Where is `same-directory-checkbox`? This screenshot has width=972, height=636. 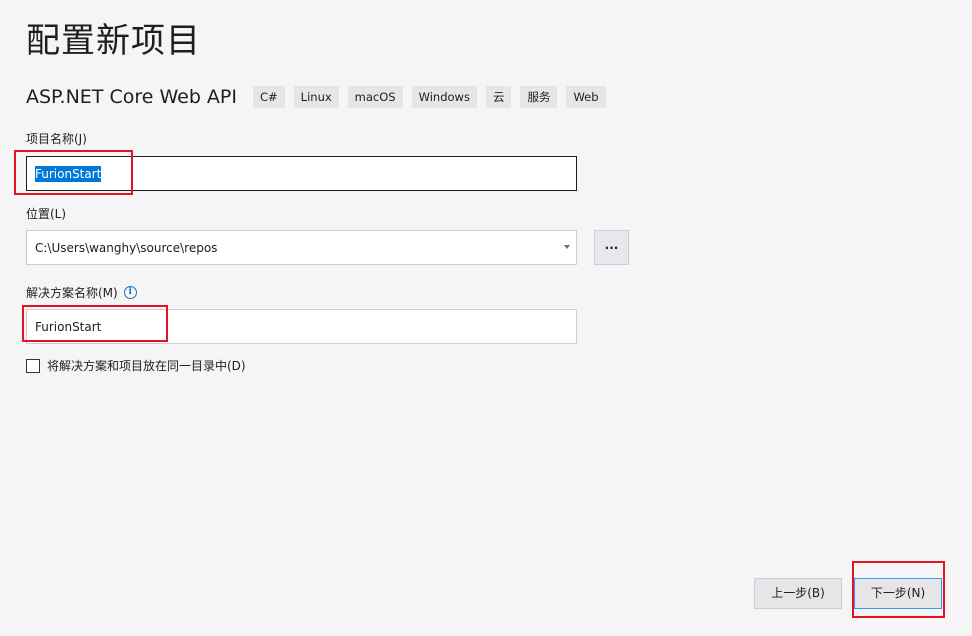
same-directory-checkbox is located at coordinates (33, 365).